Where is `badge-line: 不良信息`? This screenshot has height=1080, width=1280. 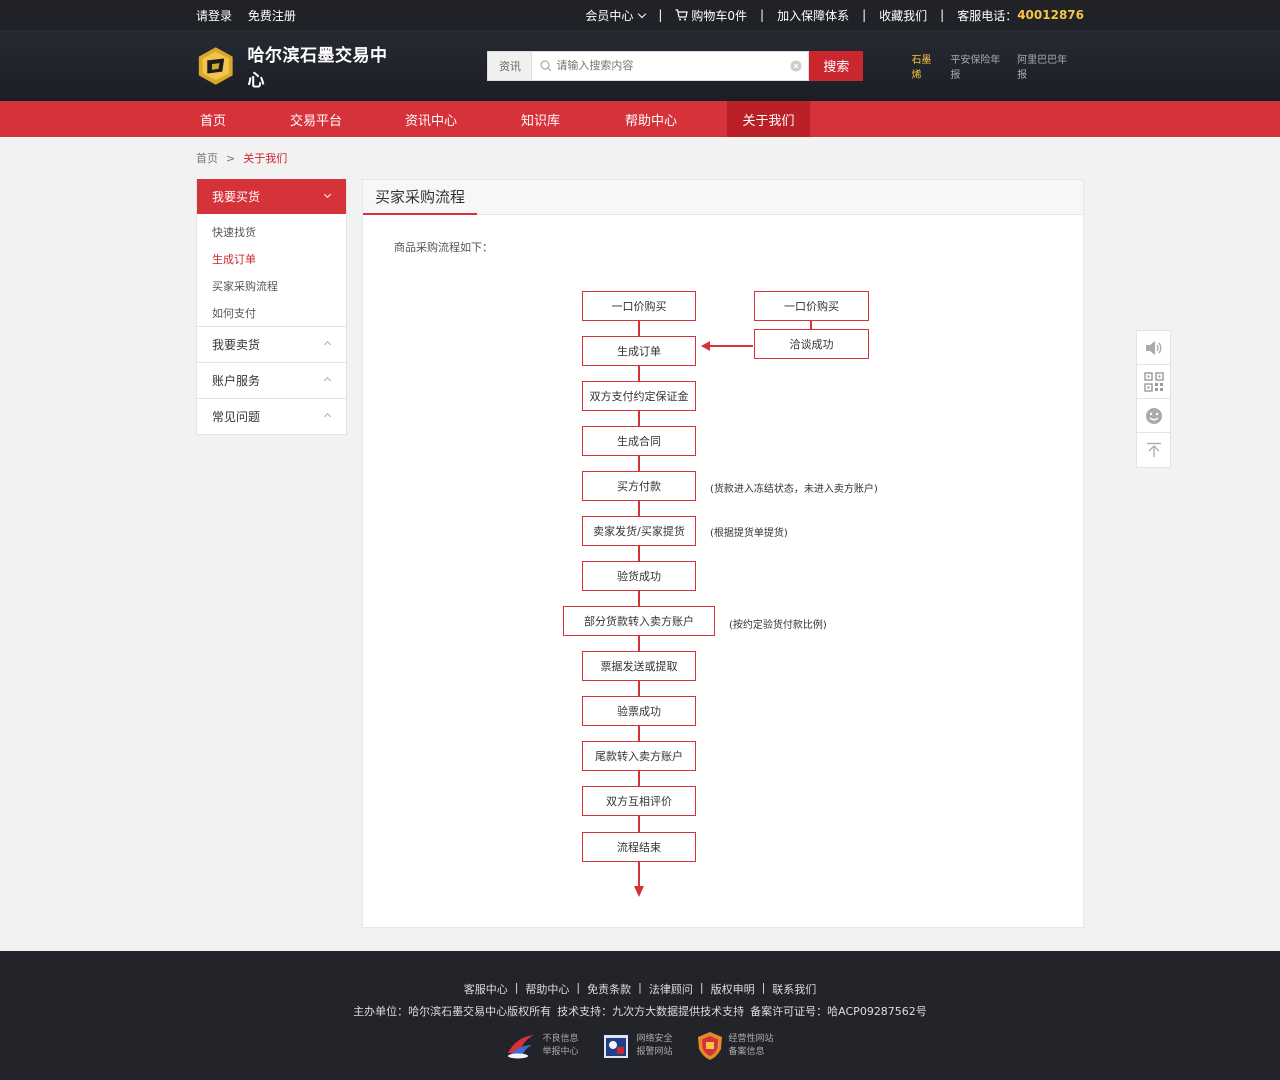
badge-line: 不良信息 is located at coordinates (560, 1039).